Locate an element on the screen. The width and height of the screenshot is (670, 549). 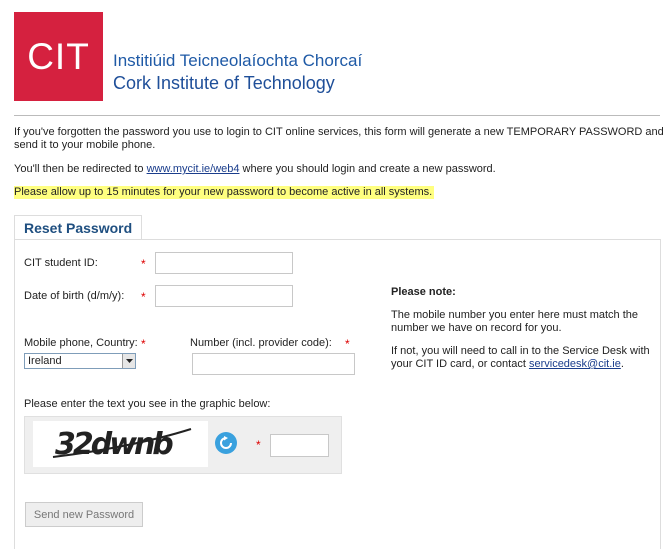
tab-reset-password: Reset Password is located at coordinates (78, 227).